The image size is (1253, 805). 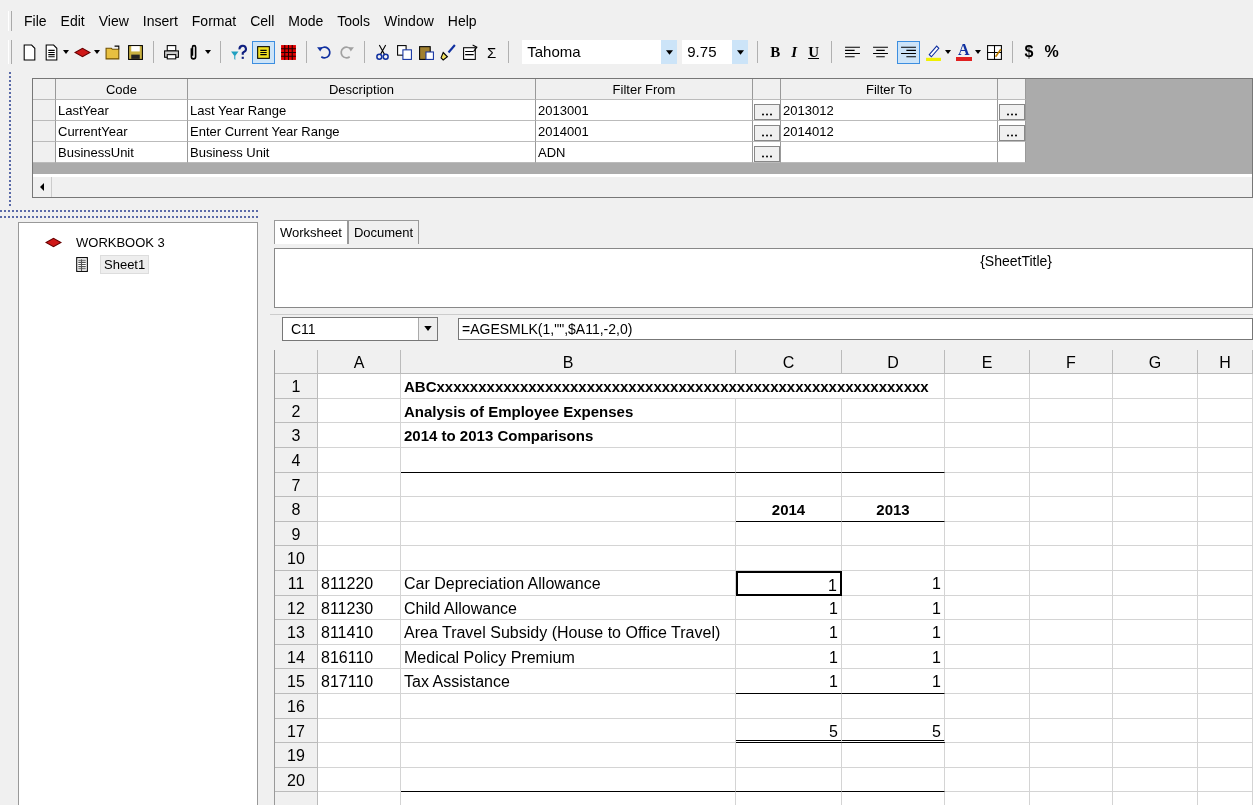 What do you see at coordinates (1051, 52) in the screenshot?
I see `percent-button: %` at bounding box center [1051, 52].